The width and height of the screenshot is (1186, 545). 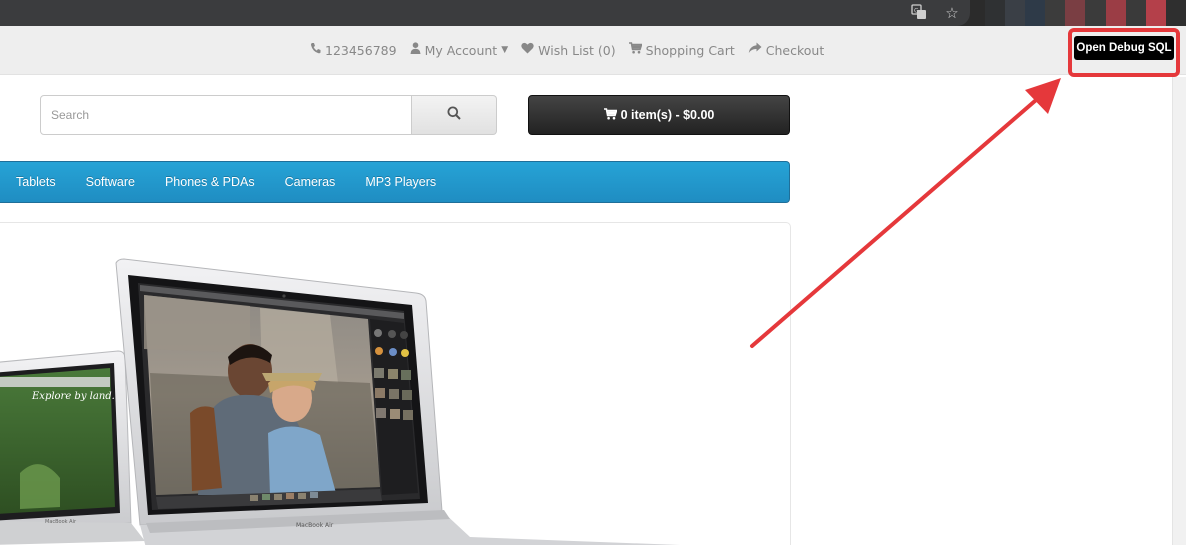 What do you see at coordinates (916, 11) in the screenshot?
I see `svg-text: G` at bounding box center [916, 11].